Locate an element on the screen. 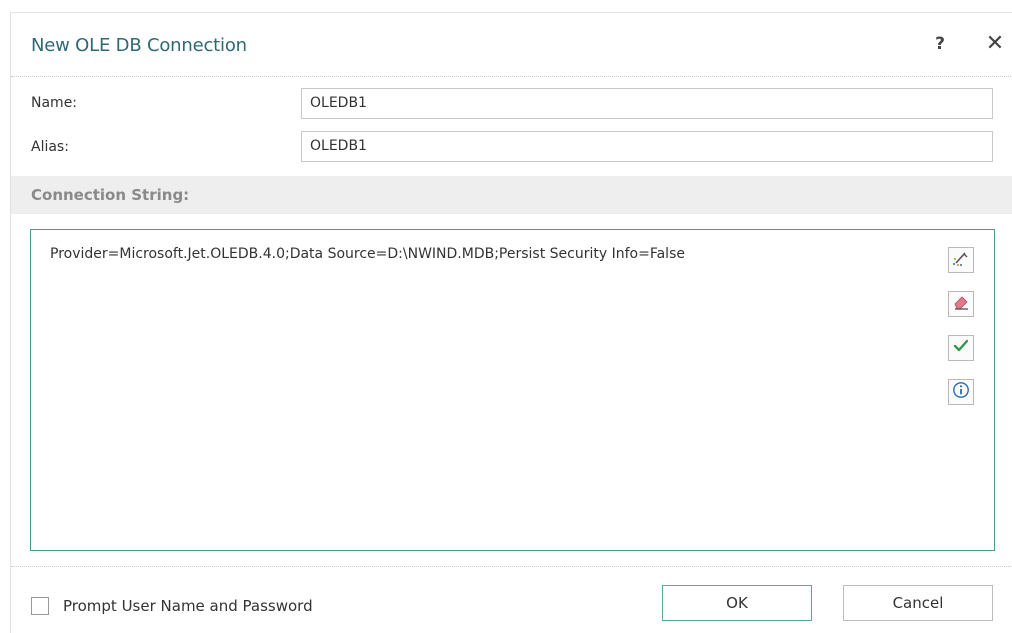 The height and width of the screenshot is (633, 1012). eraser-icon is located at coordinates (961, 304).